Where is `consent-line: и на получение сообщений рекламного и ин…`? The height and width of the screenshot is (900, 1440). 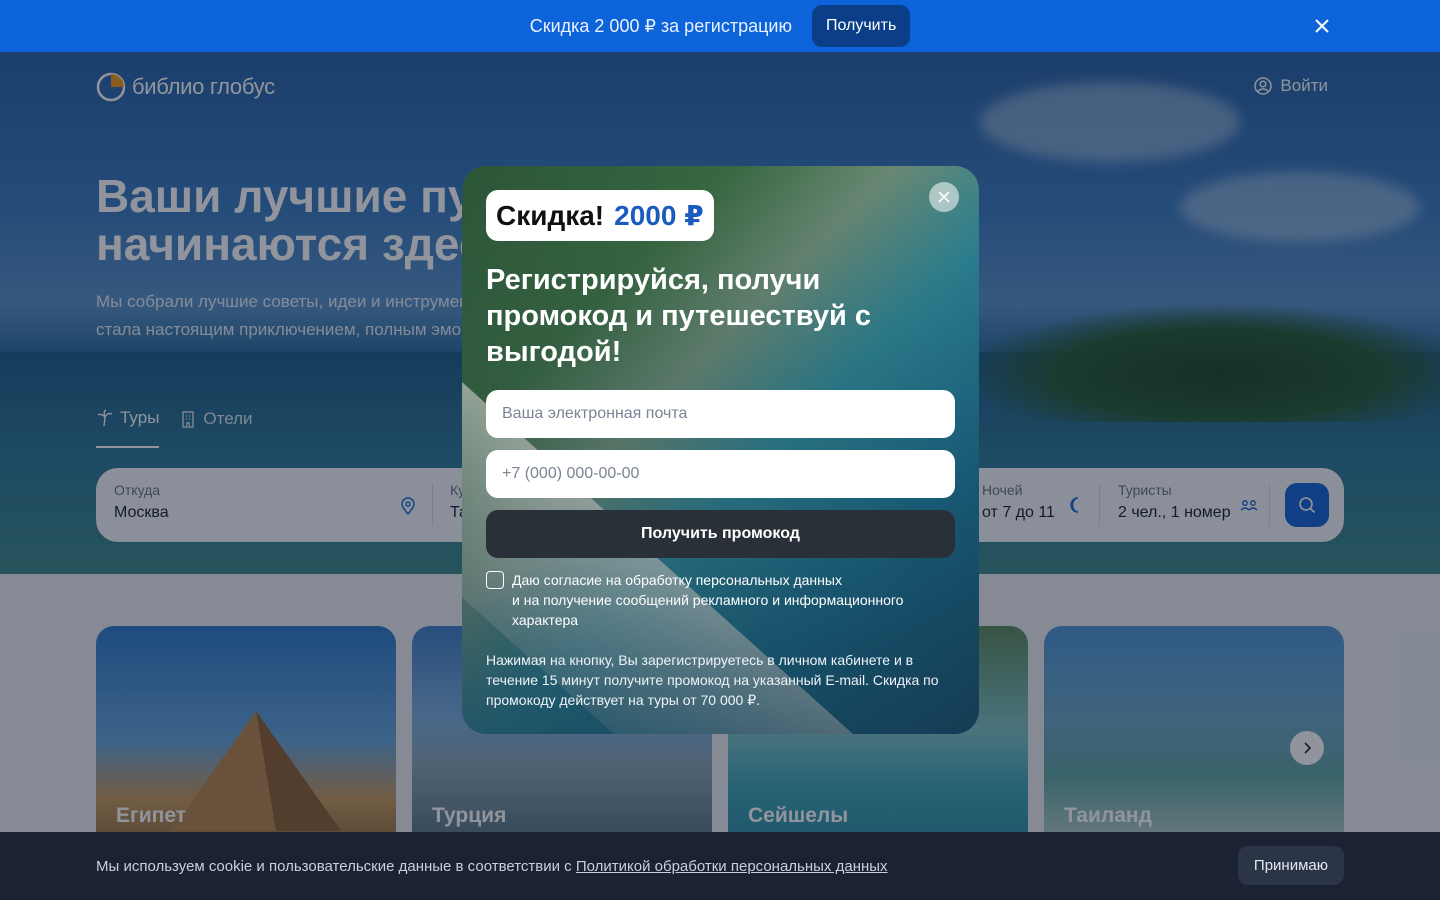 consent-line: и на получение сообщений рекламного и ин… is located at coordinates (708, 610).